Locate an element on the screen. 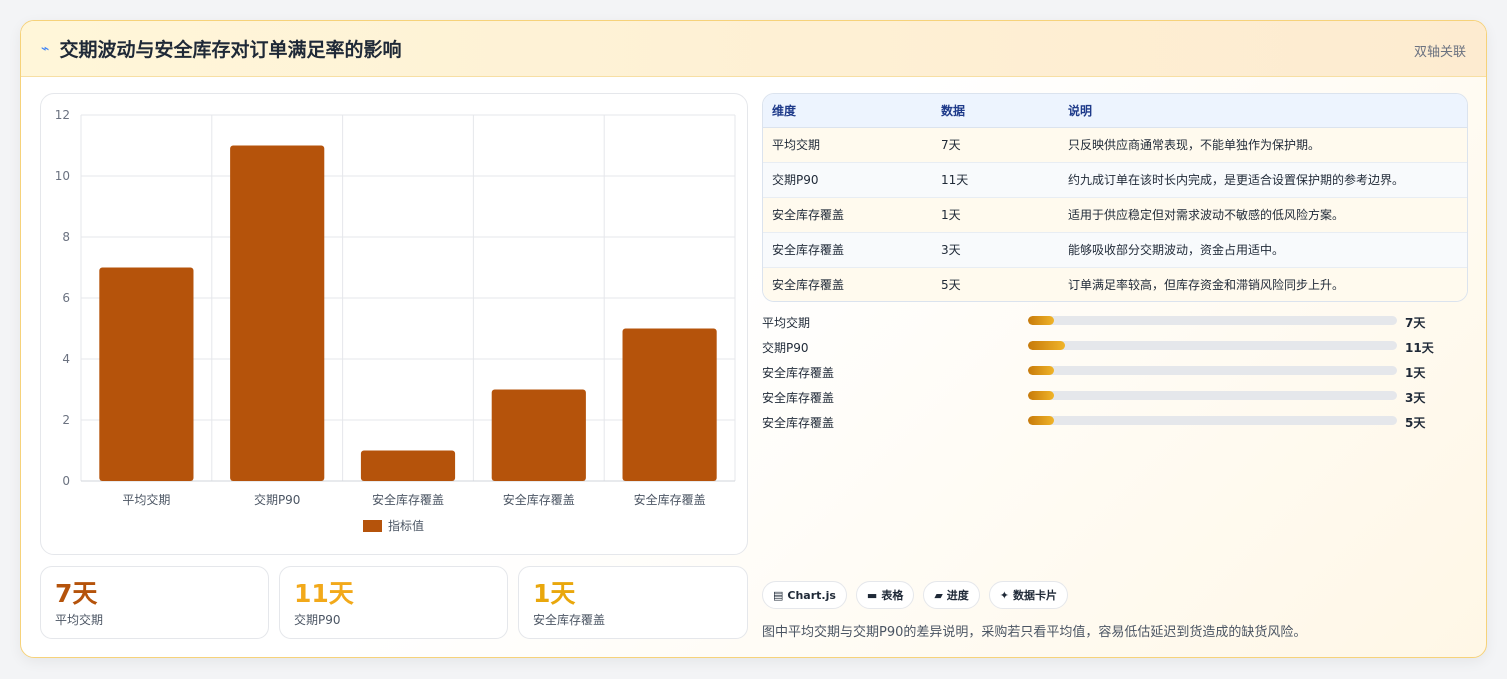 The image size is (1507, 679). y-tick-label: 8 is located at coordinates (66, 237).